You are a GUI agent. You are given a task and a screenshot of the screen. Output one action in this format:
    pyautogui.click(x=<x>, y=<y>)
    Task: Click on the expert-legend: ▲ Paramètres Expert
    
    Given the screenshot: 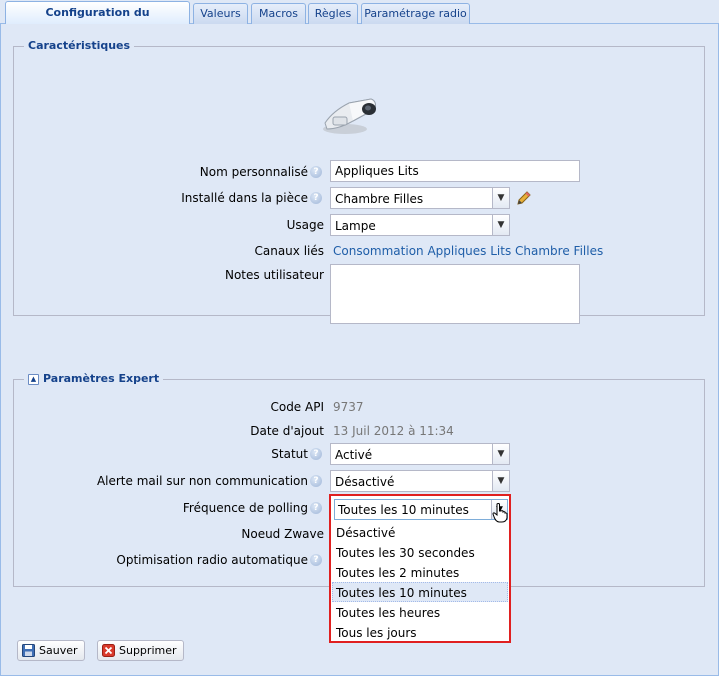 What is the action you would take?
    pyautogui.click(x=94, y=379)
    